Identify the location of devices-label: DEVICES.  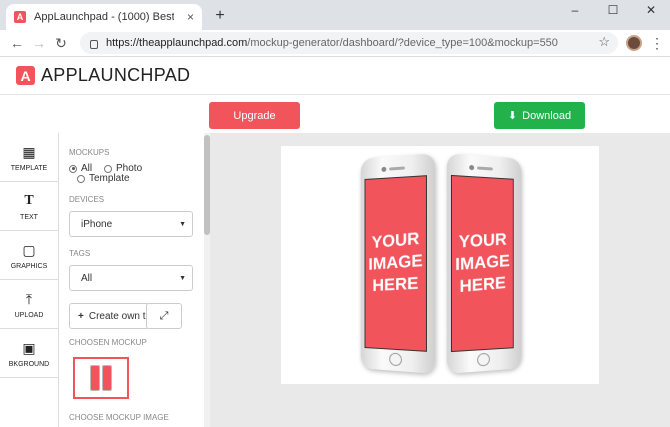
(87, 199).